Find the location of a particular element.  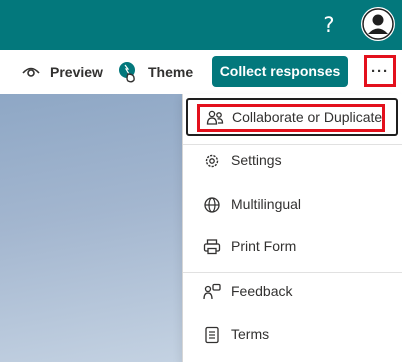

feedback-icon is located at coordinates (212, 291).